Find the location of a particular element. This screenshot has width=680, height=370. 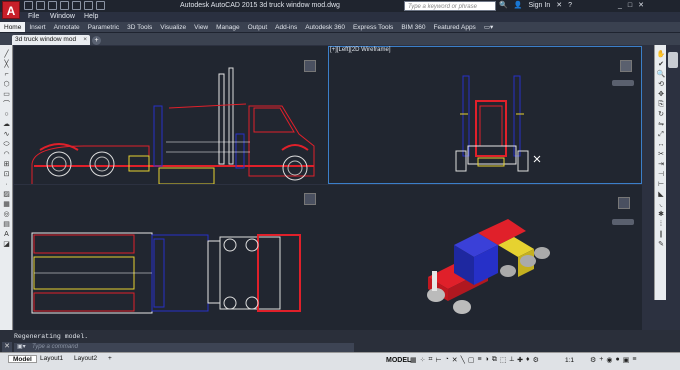

grid-icon: ▦ is located at coordinates (413, 360).